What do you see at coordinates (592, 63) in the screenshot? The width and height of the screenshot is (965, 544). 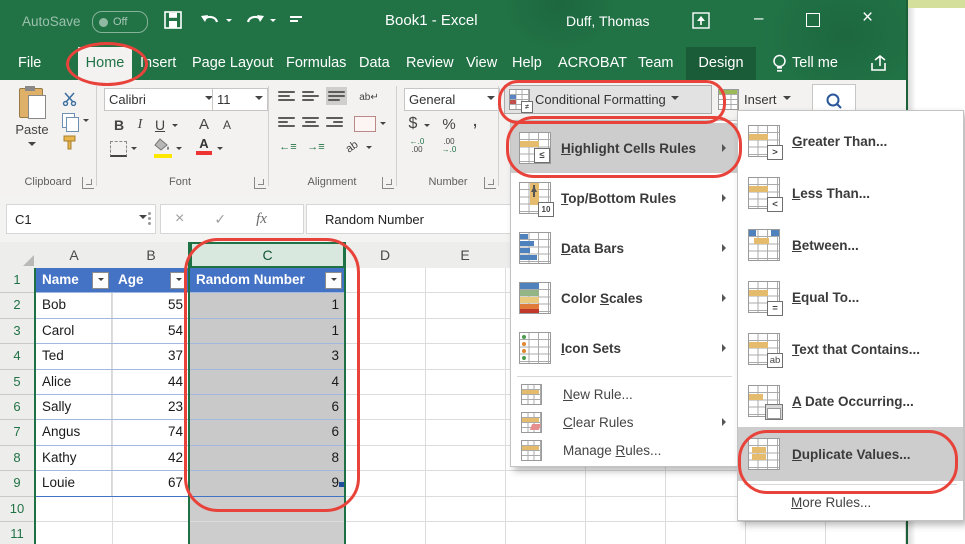 I see `tab-acrobat: ACROBAT` at bounding box center [592, 63].